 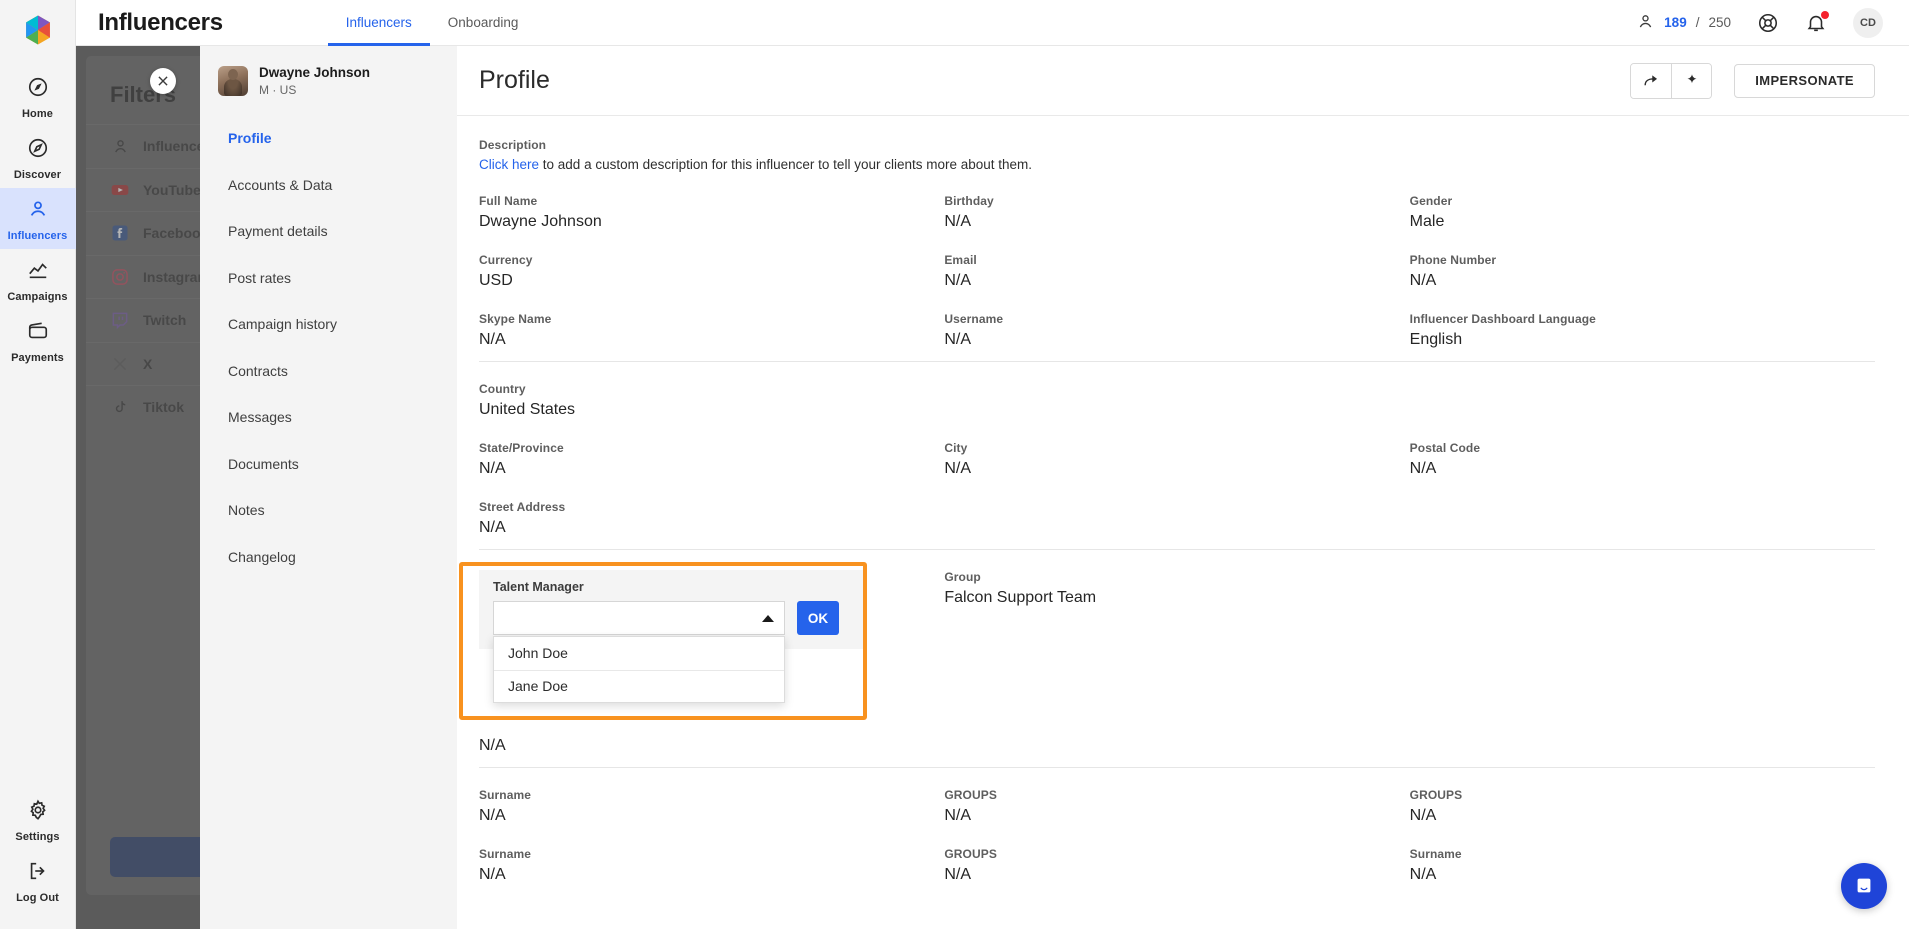 What do you see at coordinates (818, 618) in the screenshot?
I see `ok-button: OK` at bounding box center [818, 618].